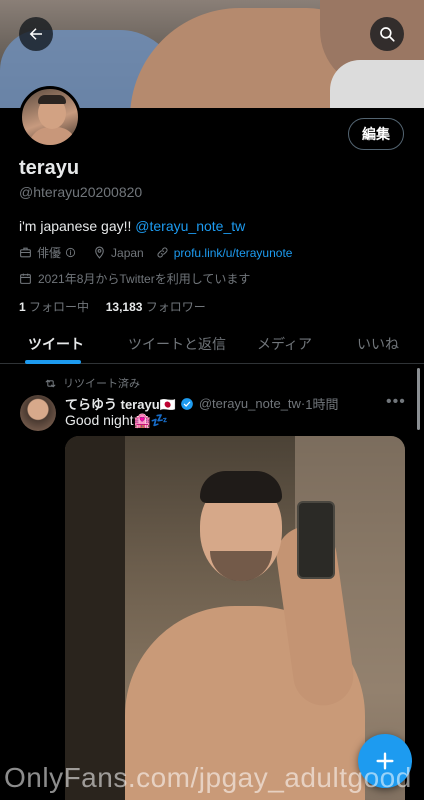 The image size is (424, 800). What do you see at coordinates (22, 307) in the screenshot?
I see `following-count: 1` at bounding box center [22, 307].